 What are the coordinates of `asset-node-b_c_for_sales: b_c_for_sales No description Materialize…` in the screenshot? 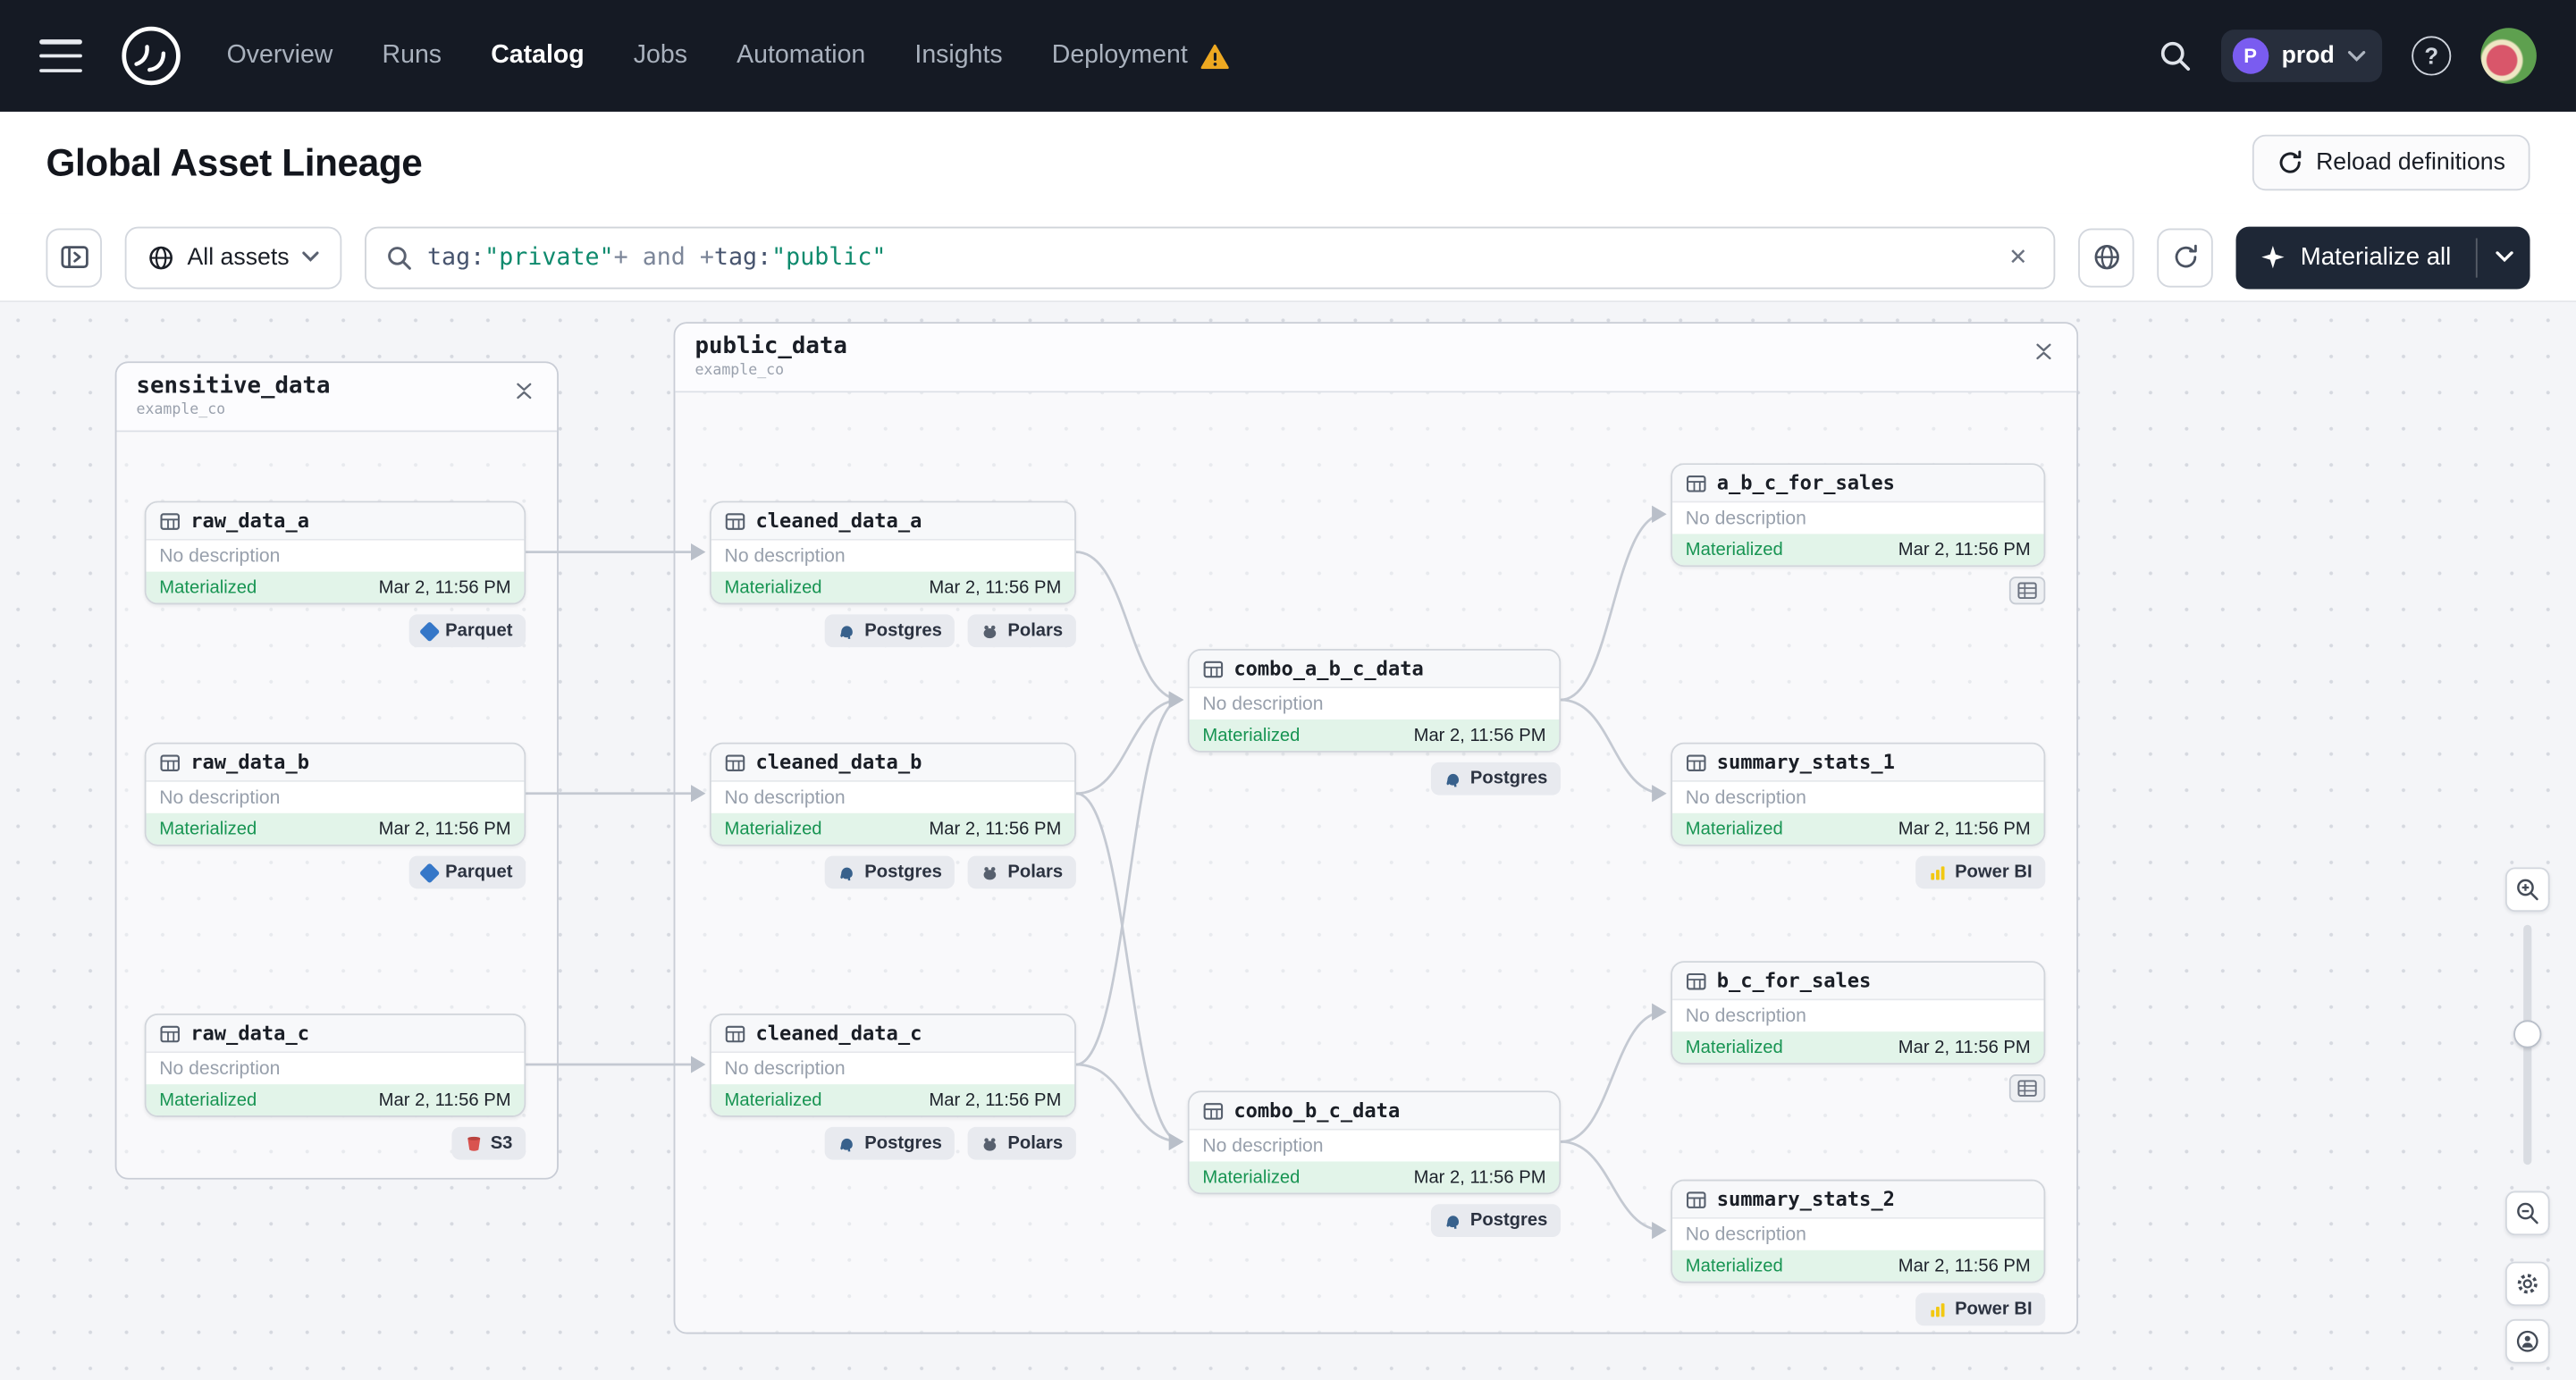 It's located at (1859, 1013).